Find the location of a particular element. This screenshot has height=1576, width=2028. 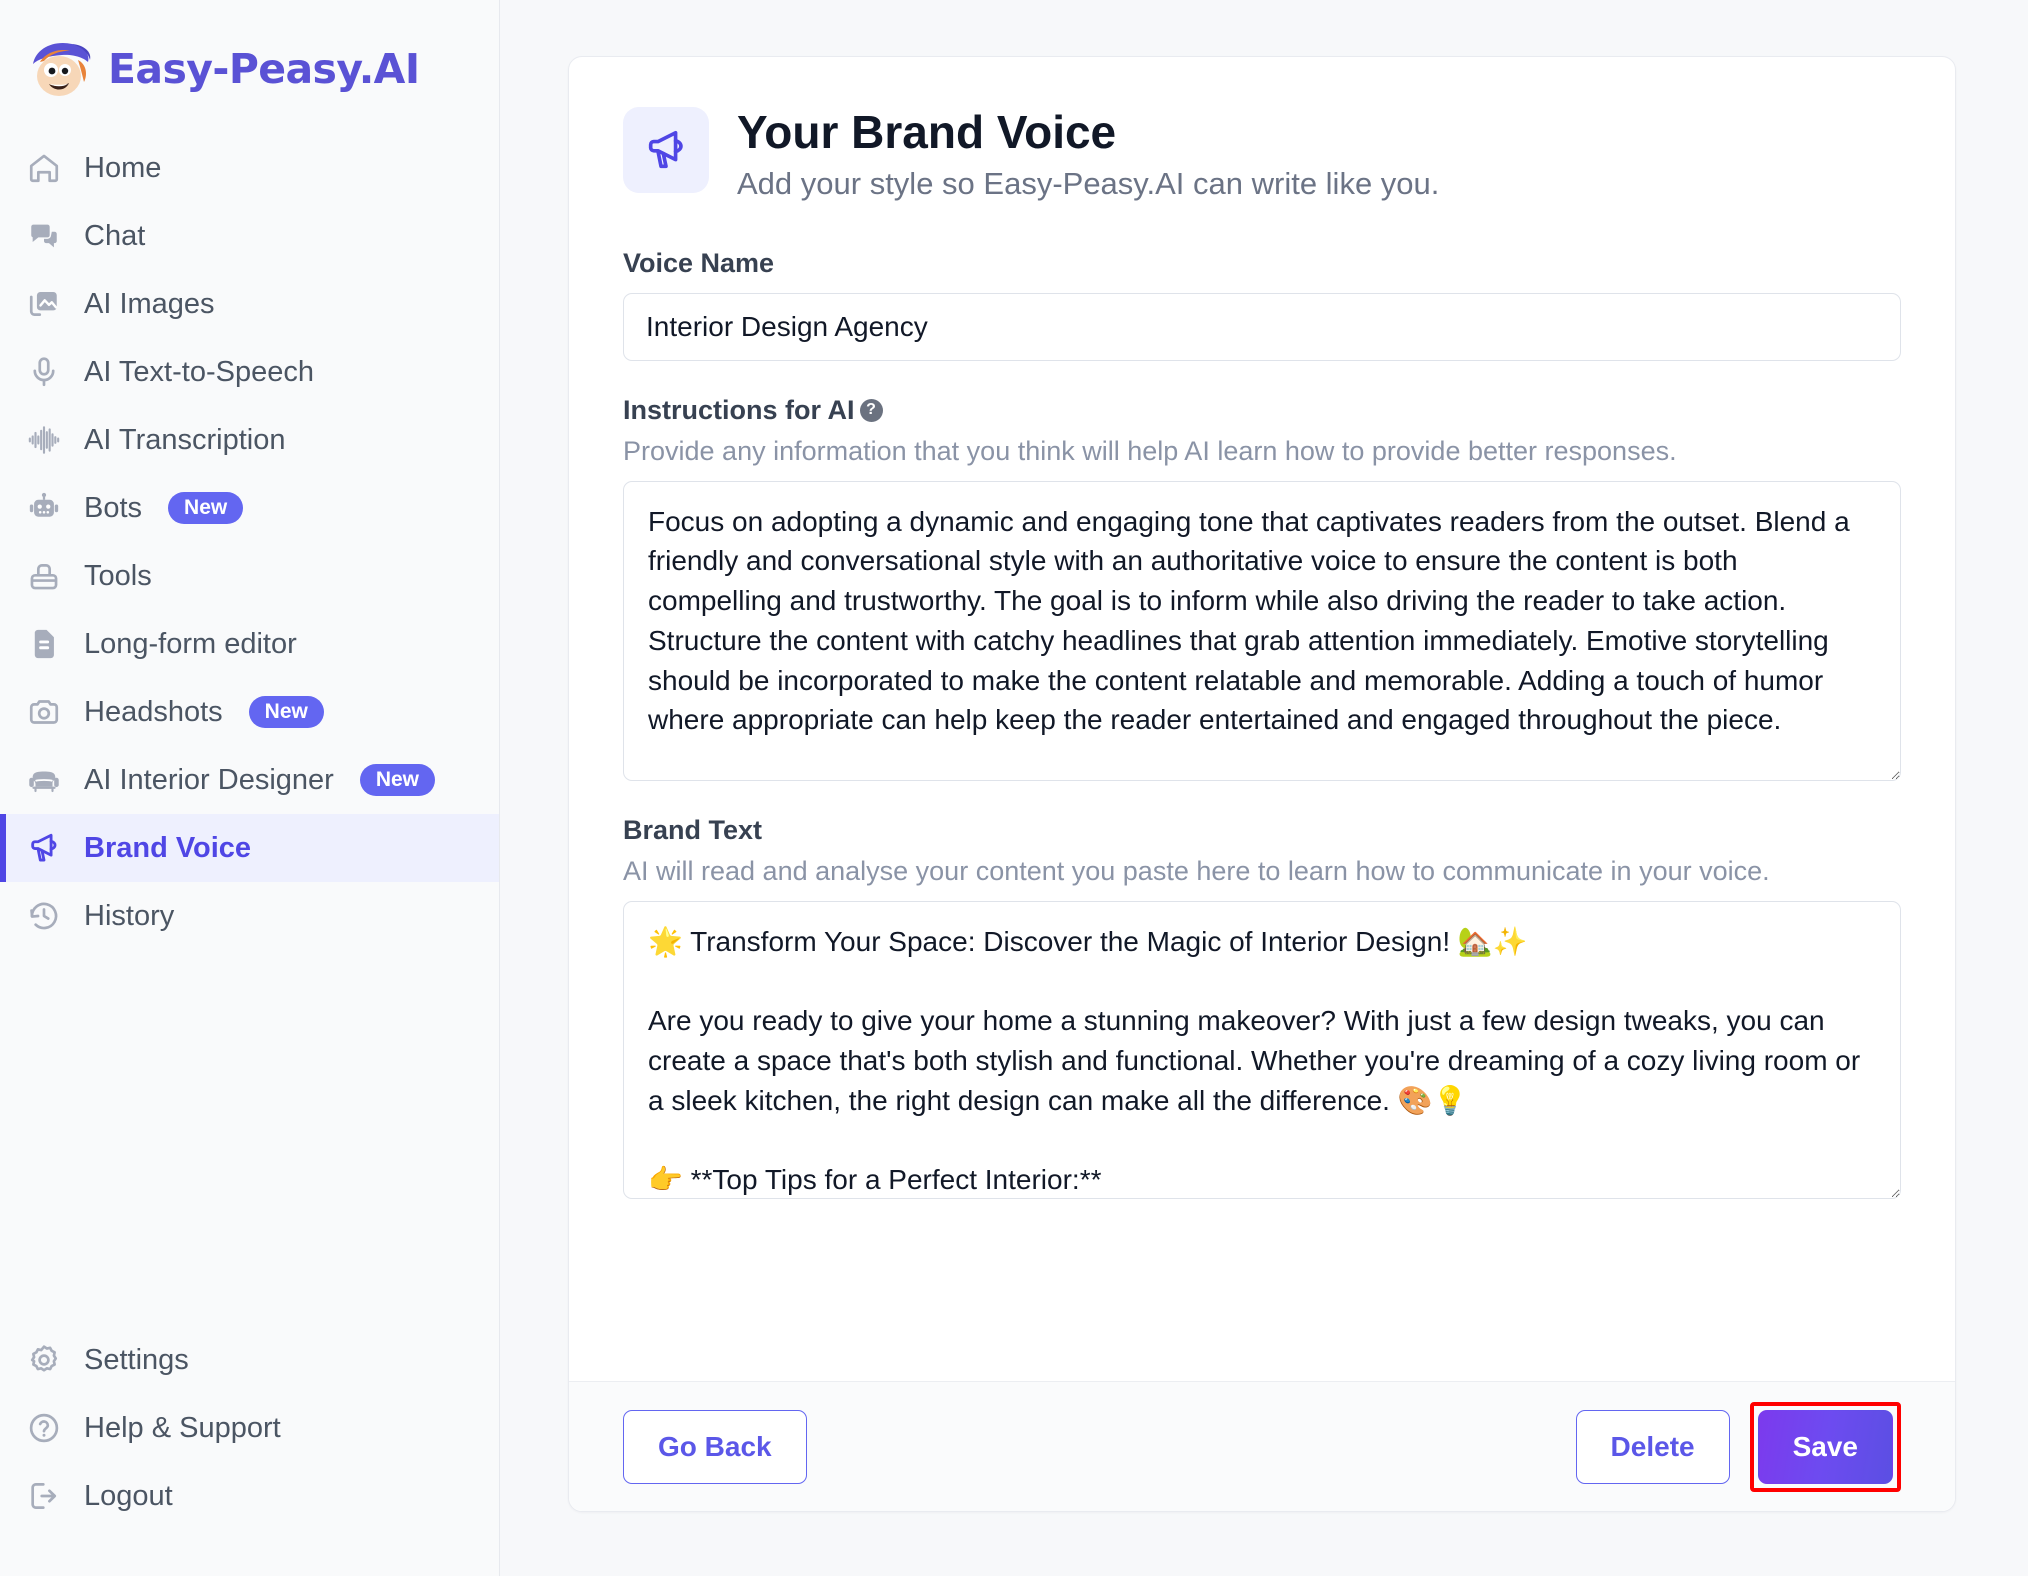

microphone-icon is located at coordinates (44, 372).